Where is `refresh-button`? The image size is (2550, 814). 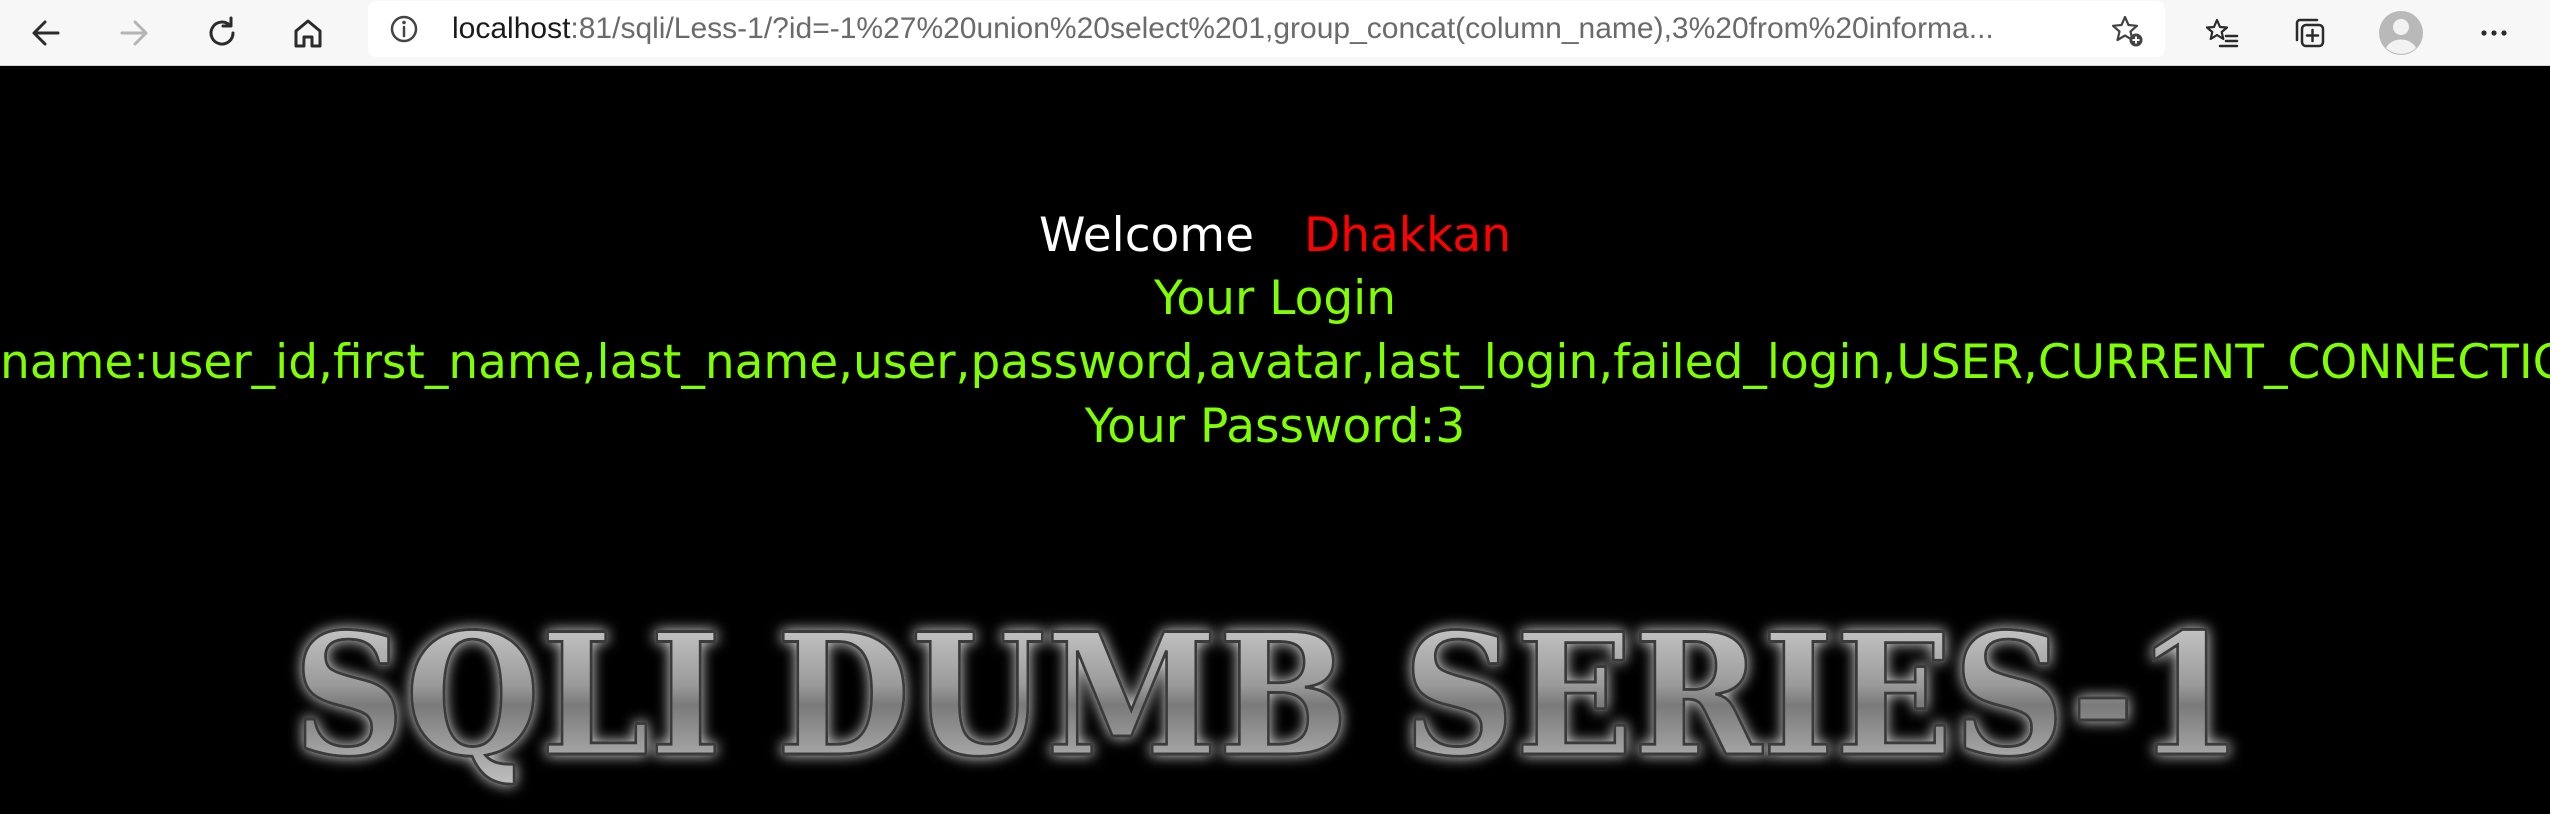 refresh-button is located at coordinates (222, 33).